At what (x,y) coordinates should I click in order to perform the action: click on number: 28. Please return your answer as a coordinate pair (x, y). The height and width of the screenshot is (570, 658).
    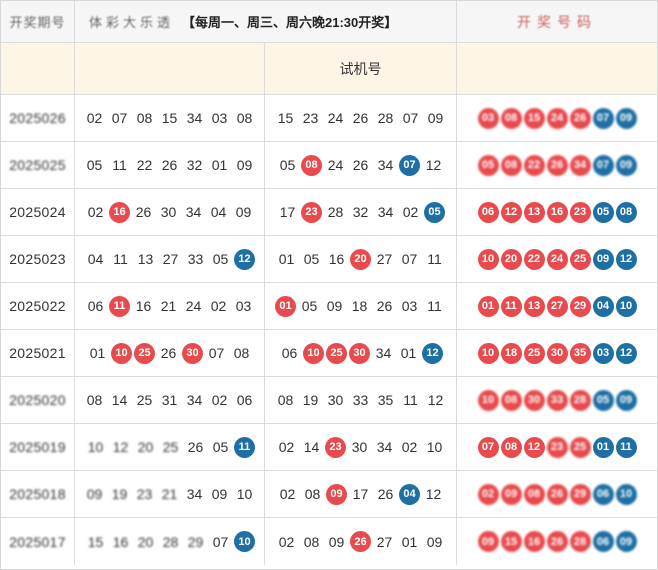
    Looking at the image, I should click on (170, 541).